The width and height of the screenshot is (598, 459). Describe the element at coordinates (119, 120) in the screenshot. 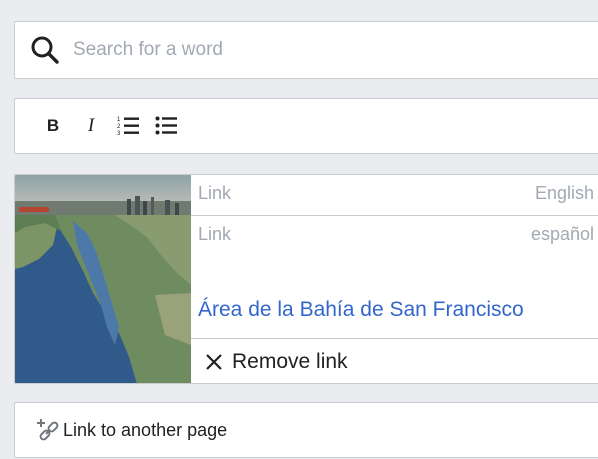

I see `svg-text: 1` at that location.